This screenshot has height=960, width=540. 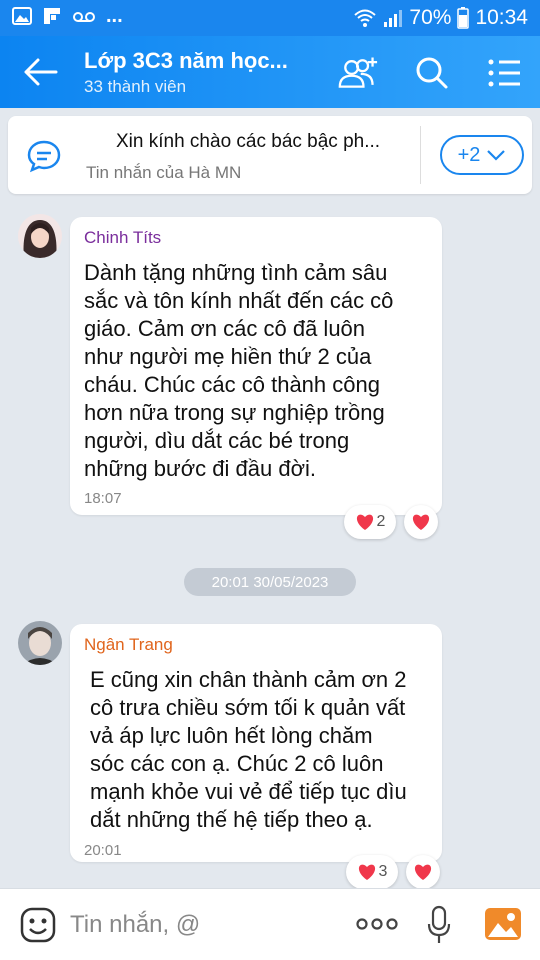 I want to click on search-icon, so click(x=432, y=73).